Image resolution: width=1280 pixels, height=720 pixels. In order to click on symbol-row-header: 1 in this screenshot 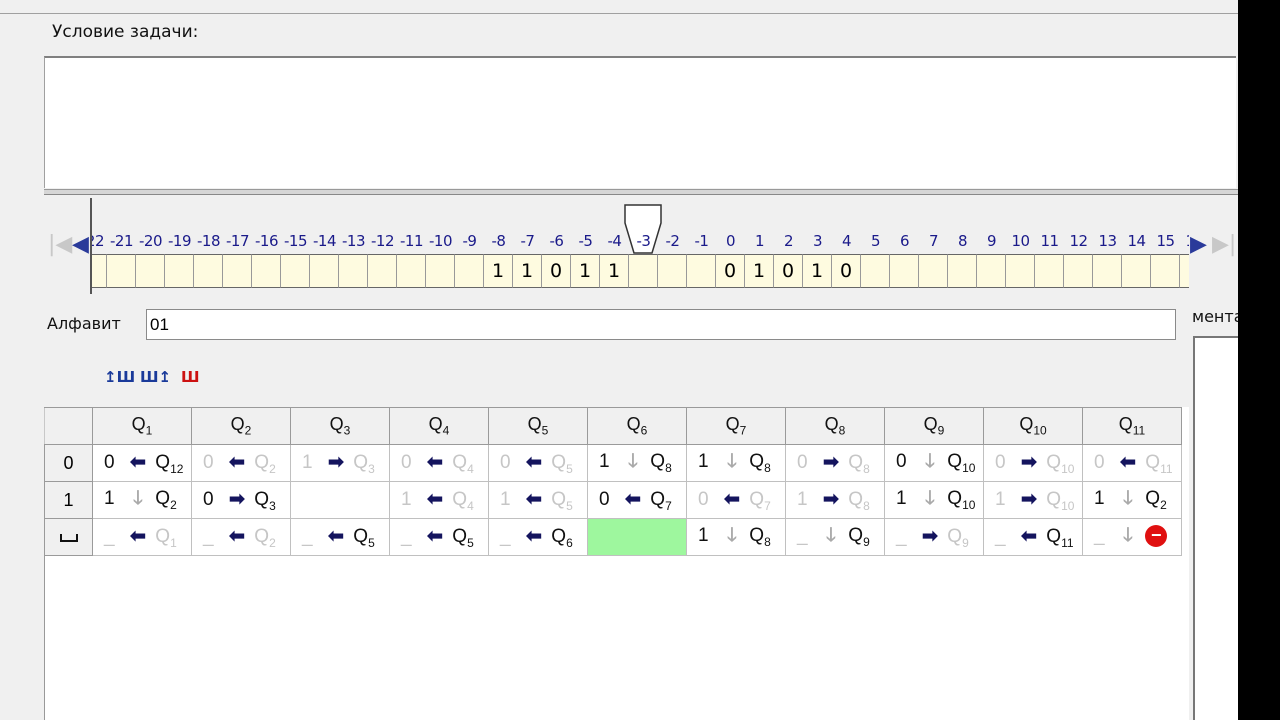, I will do `click(68, 500)`.